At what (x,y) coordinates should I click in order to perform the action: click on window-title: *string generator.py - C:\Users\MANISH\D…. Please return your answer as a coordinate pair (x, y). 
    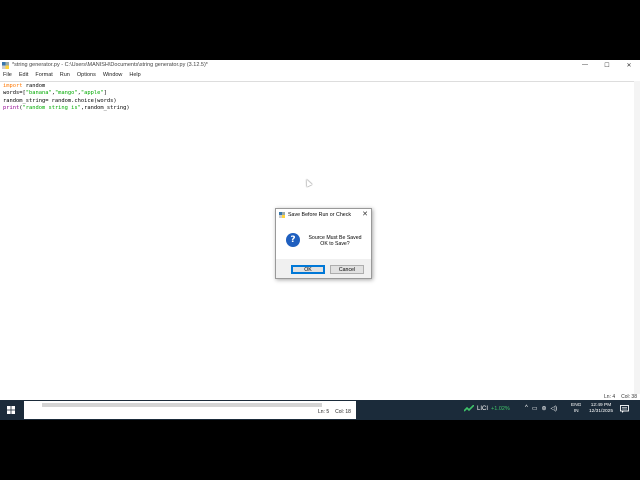
    Looking at the image, I should click on (110, 65).